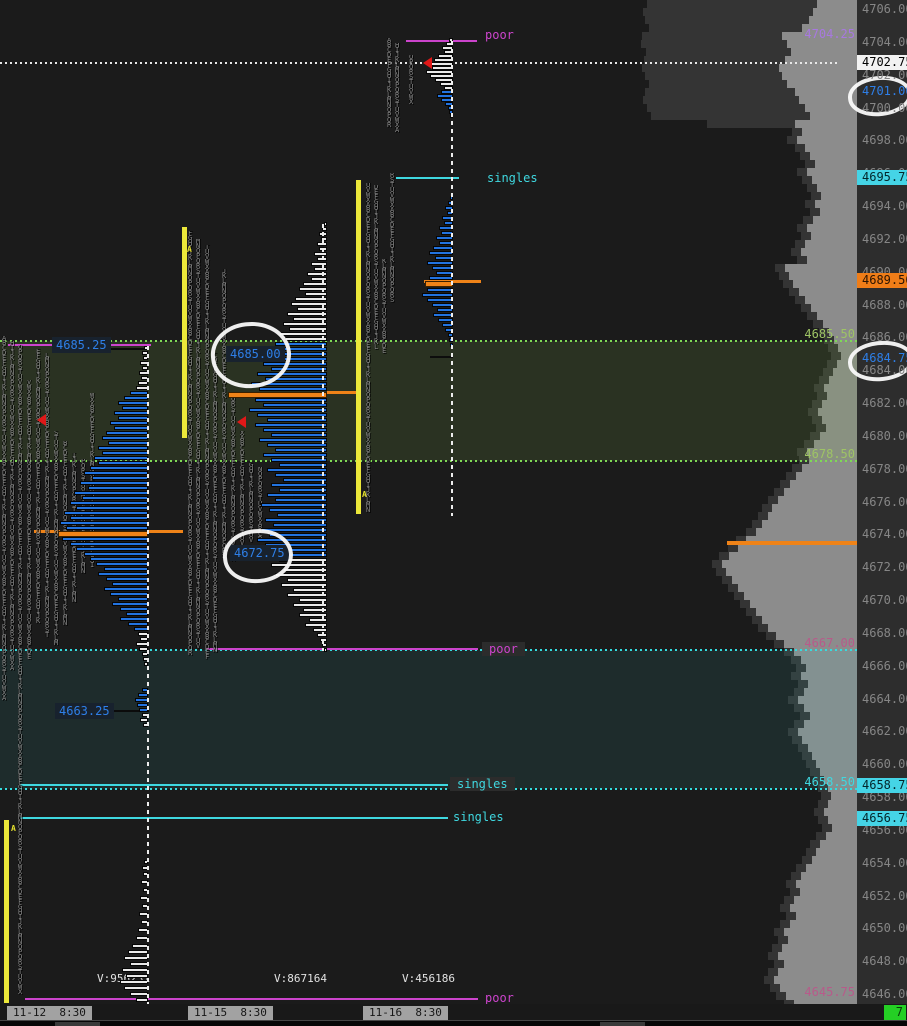  What do you see at coordinates (84, 711) in the screenshot?
I see `price-callout-4663-25: 4663.25` at bounding box center [84, 711].